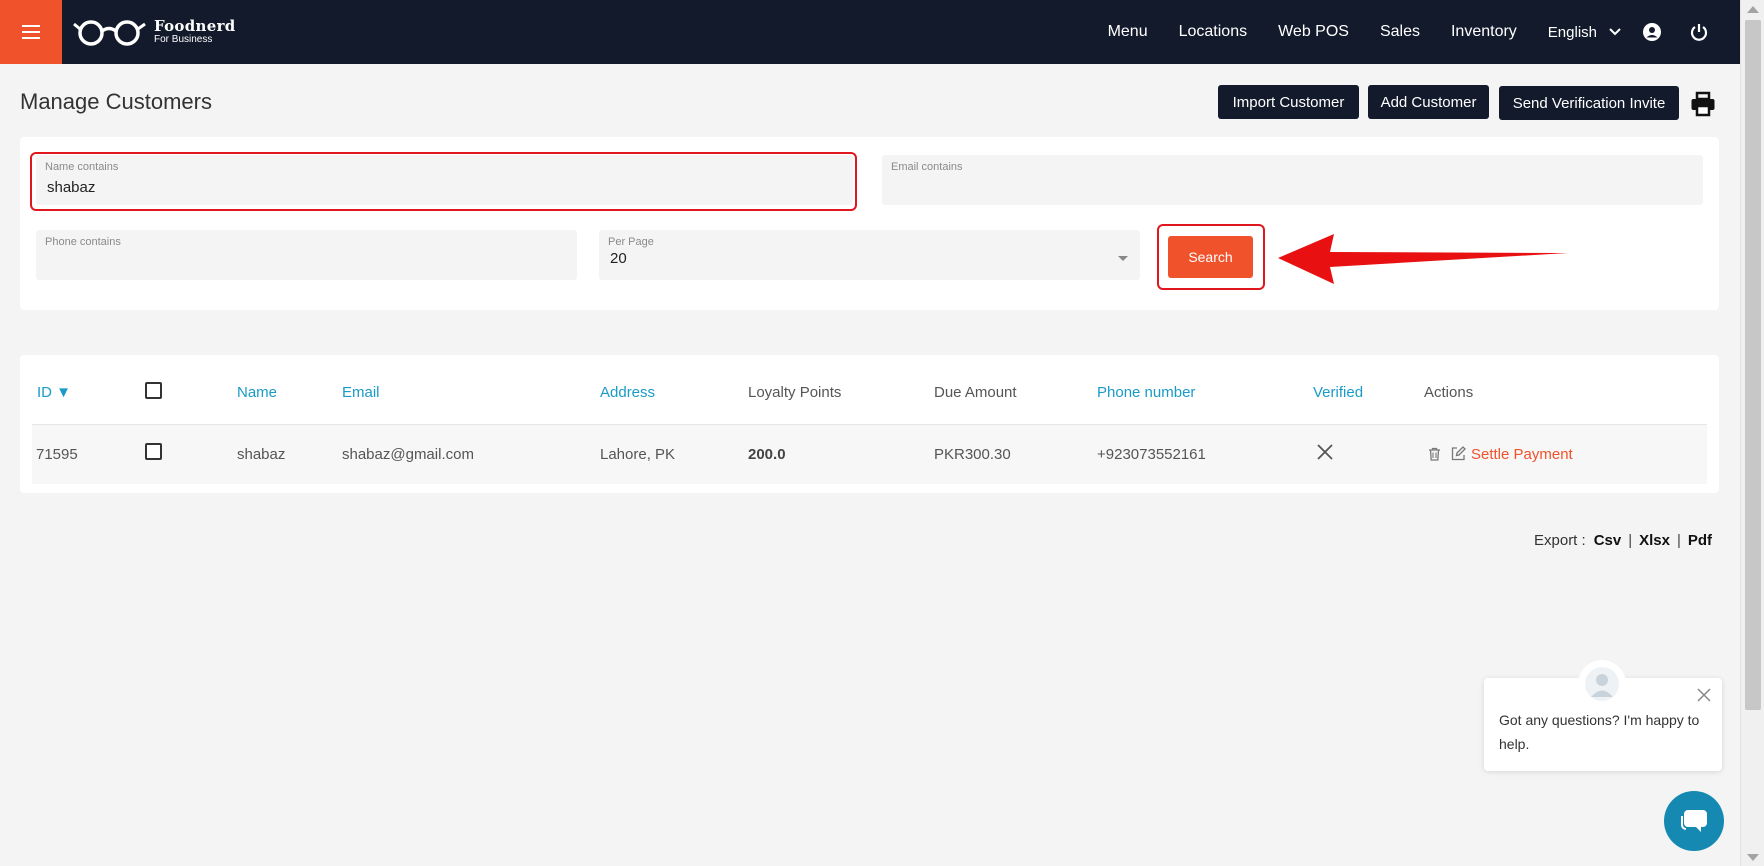 The height and width of the screenshot is (866, 1764). What do you see at coordinates (972, 454) in the screenshot?
I see `cell-due-amount: PKR300.30` at bounding box center [972, 454].